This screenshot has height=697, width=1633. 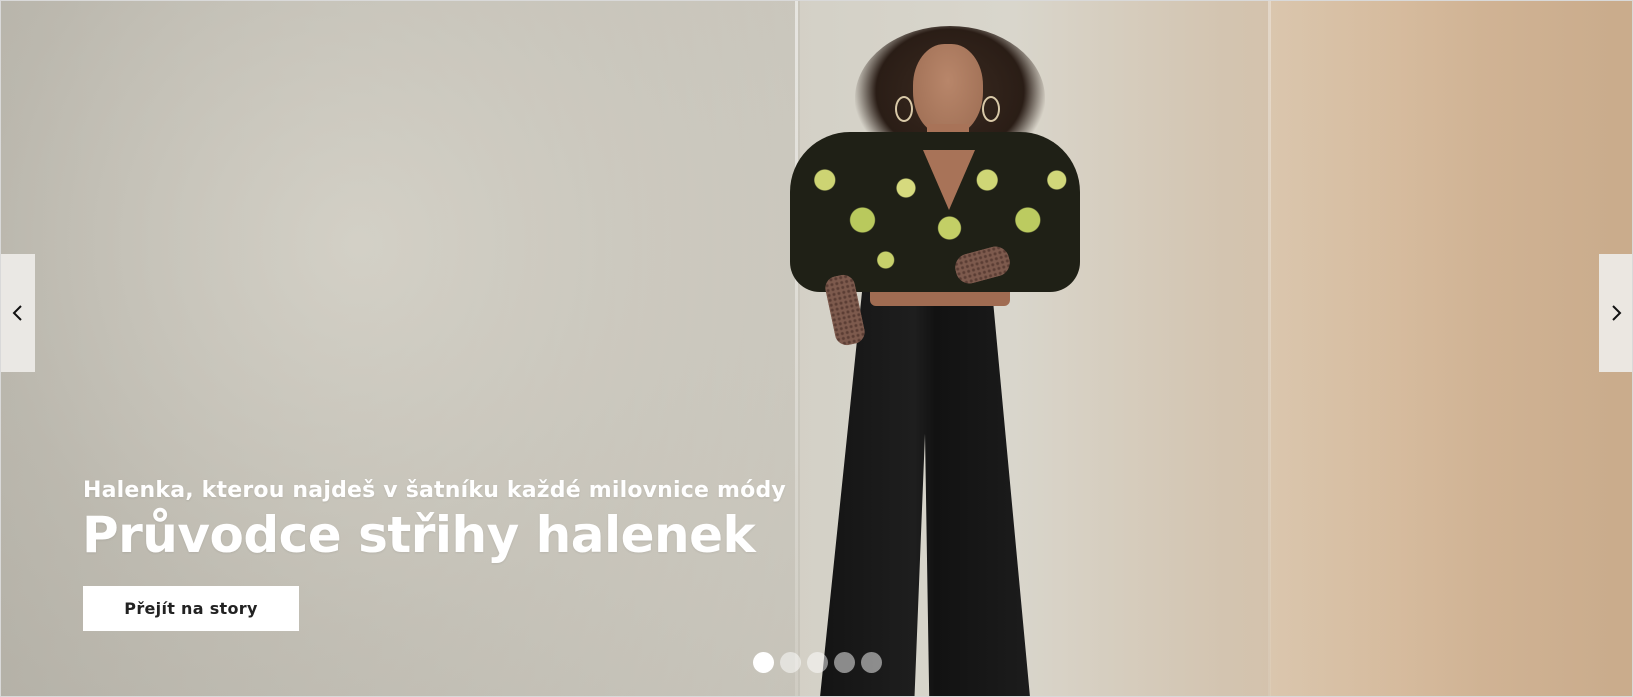 I want to click on carousel-prev-button, so click(x=18, y=313).